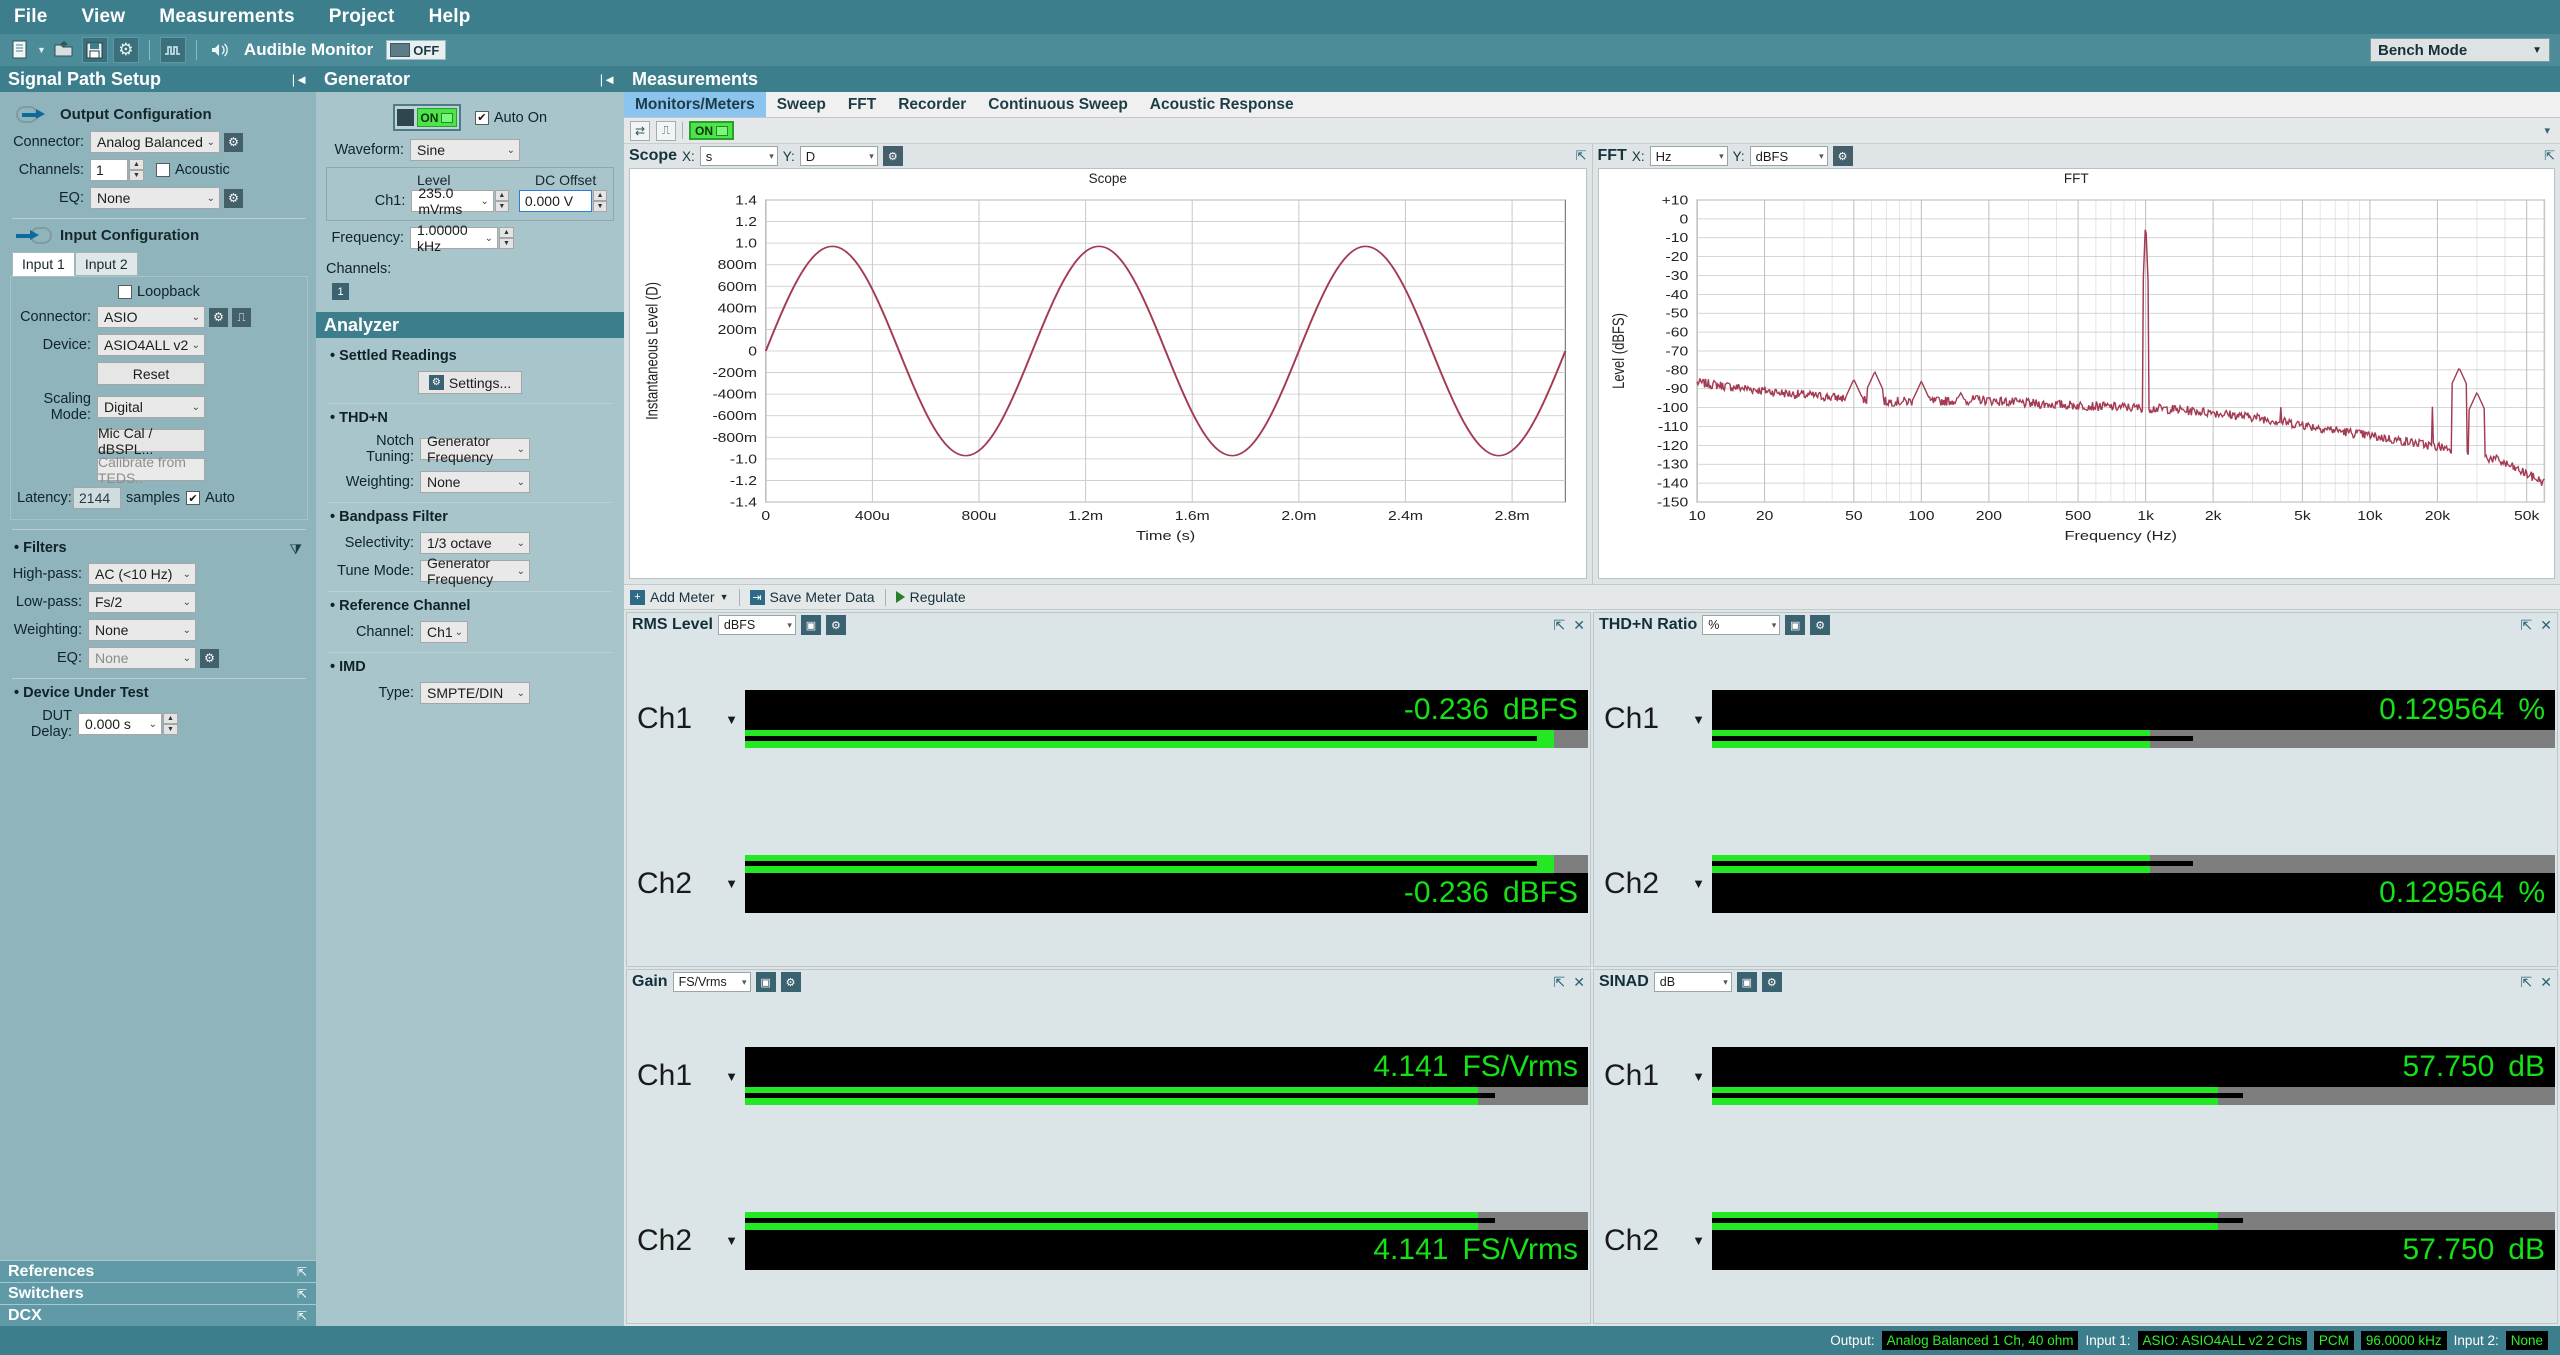  Describe the element at coordinates (142, 630) in the screenshot. I see `filter-weighting-select: None ⌄` at that location.